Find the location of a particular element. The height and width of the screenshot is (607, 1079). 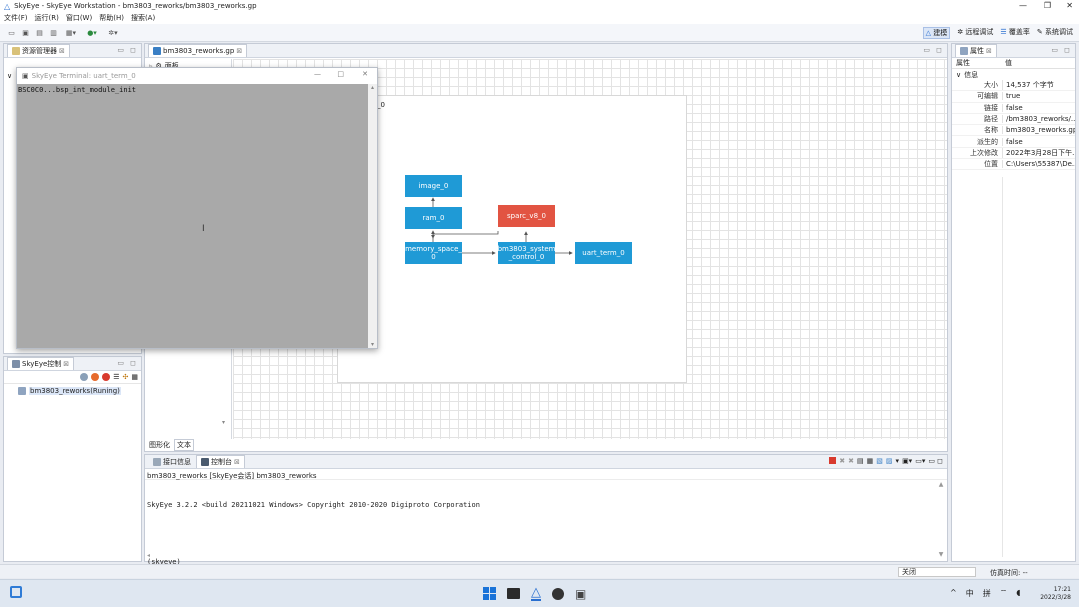

perspective-remote-debug: ✲ 远程调试 is located at coordinates (975, 33).